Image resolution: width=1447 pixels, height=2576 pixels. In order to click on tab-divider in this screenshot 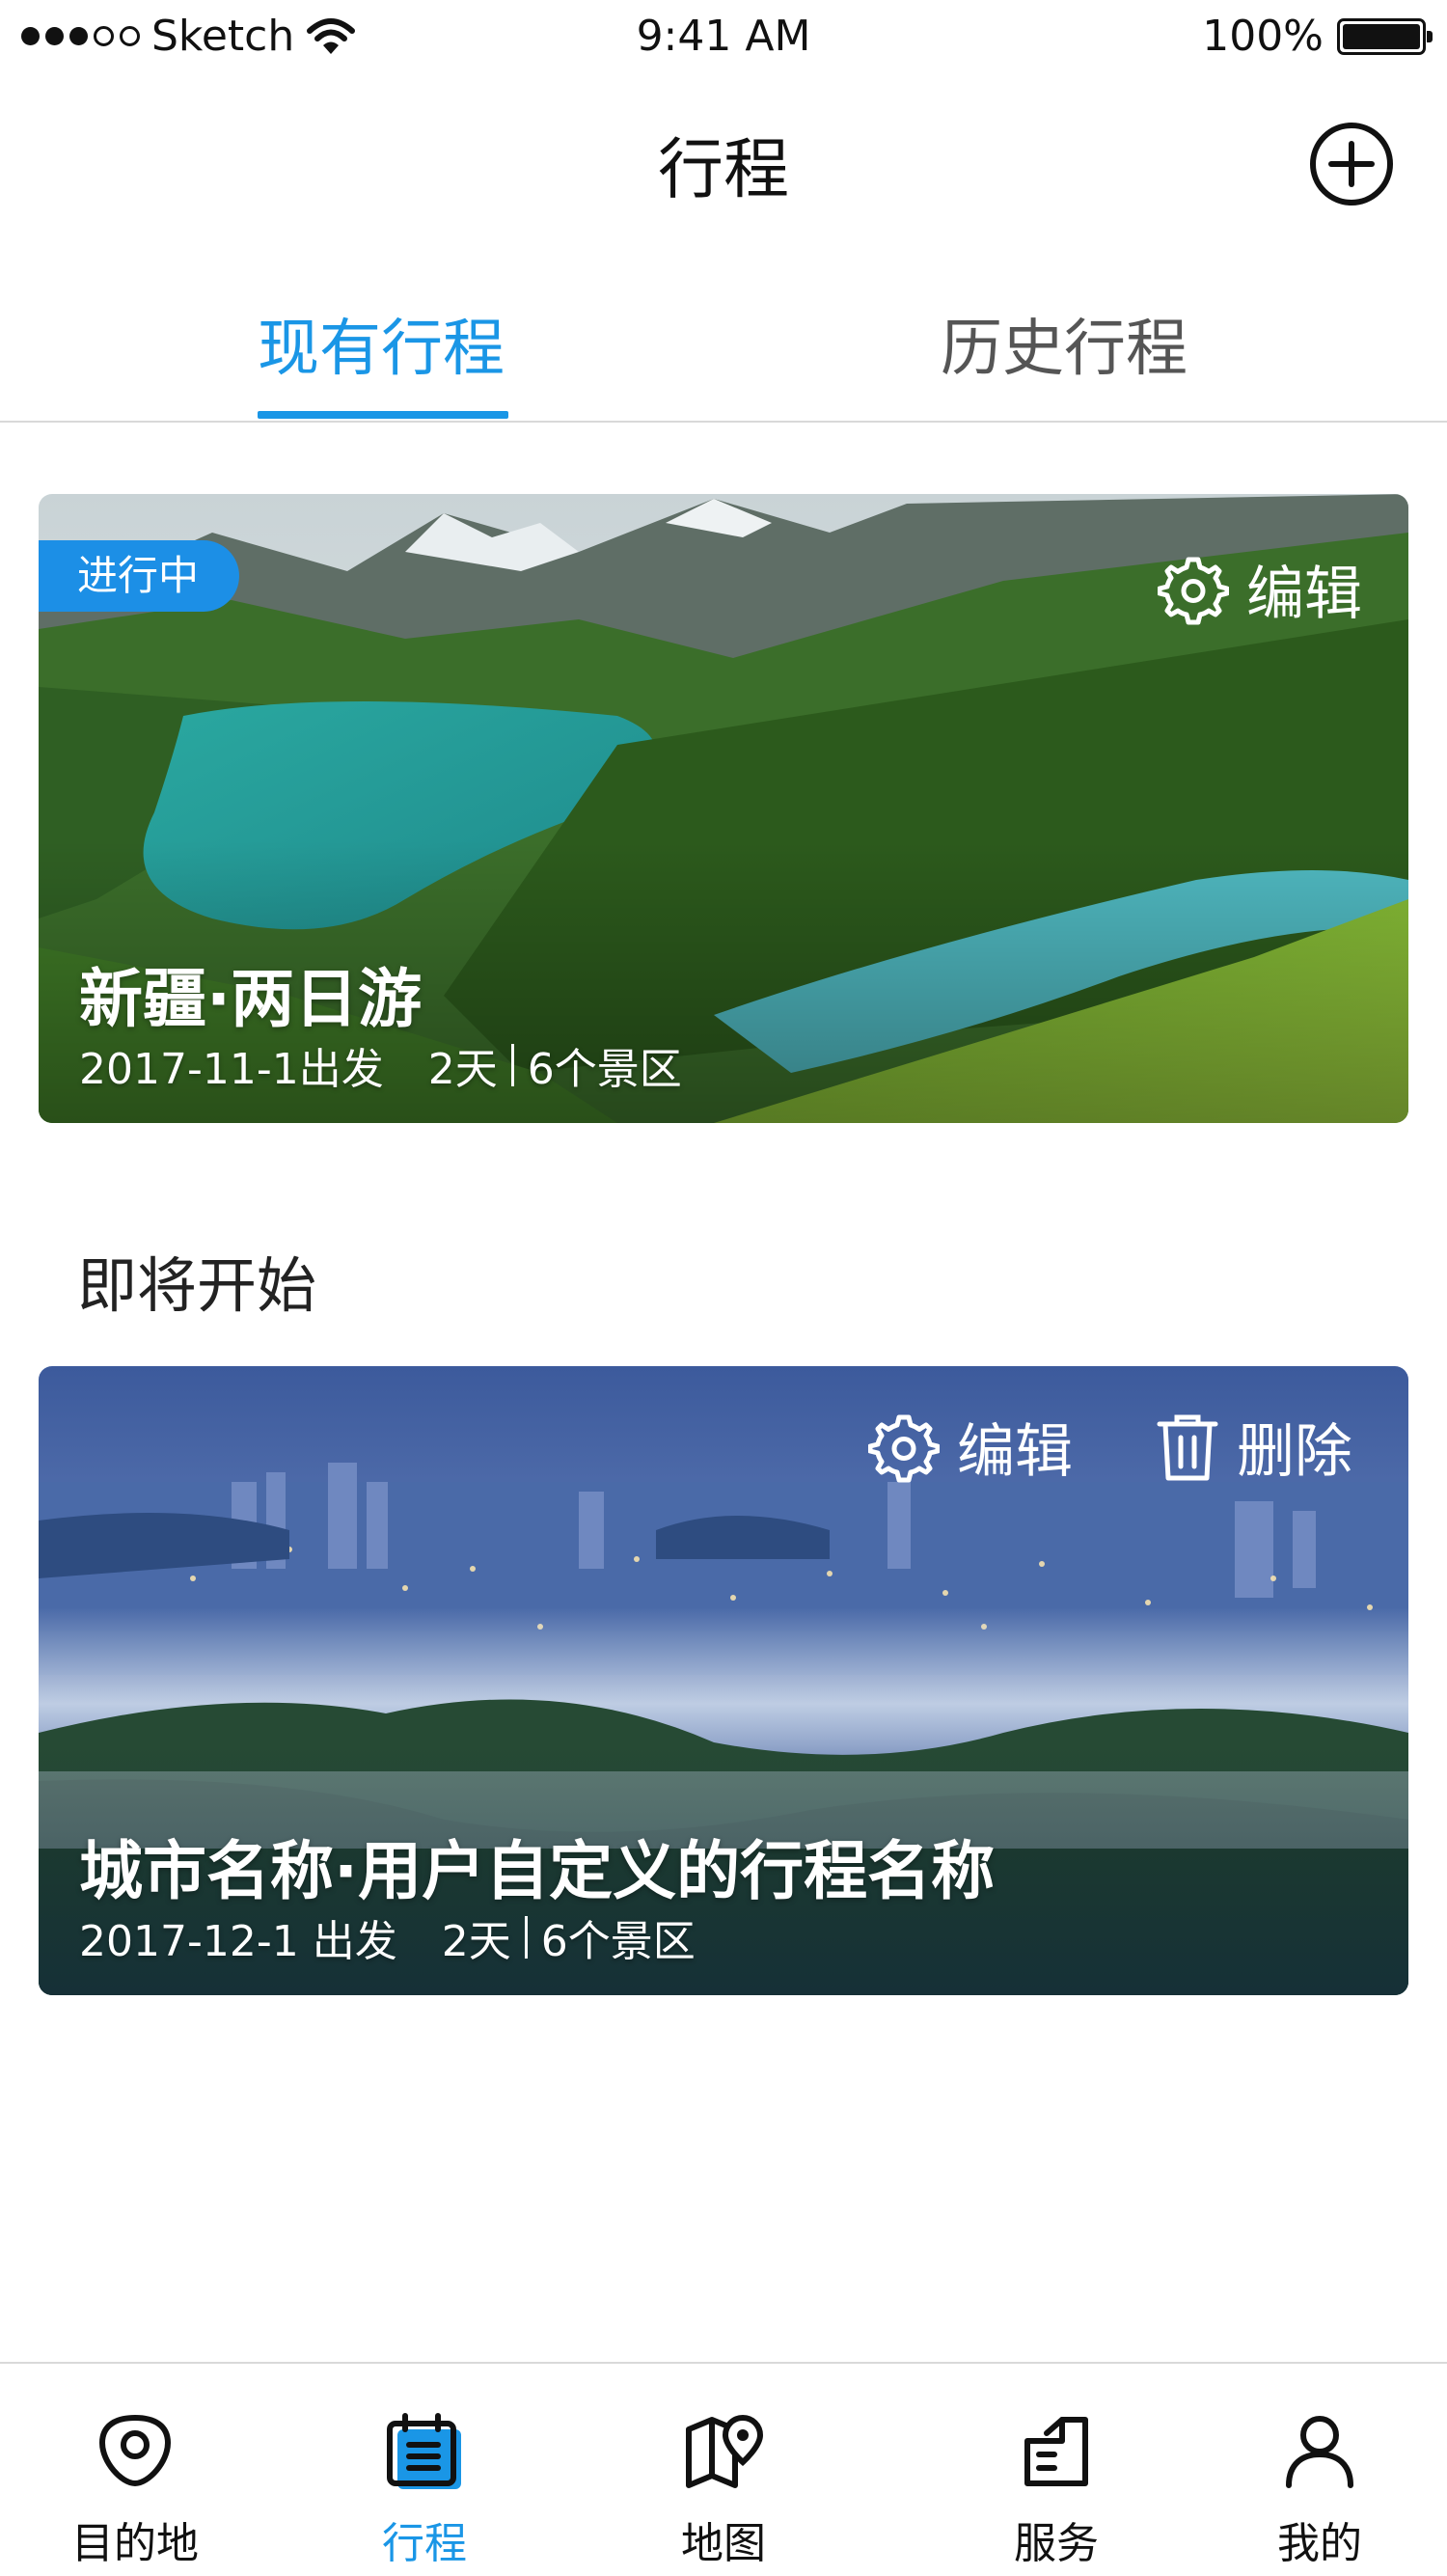, I will do `click(723, 422)`.